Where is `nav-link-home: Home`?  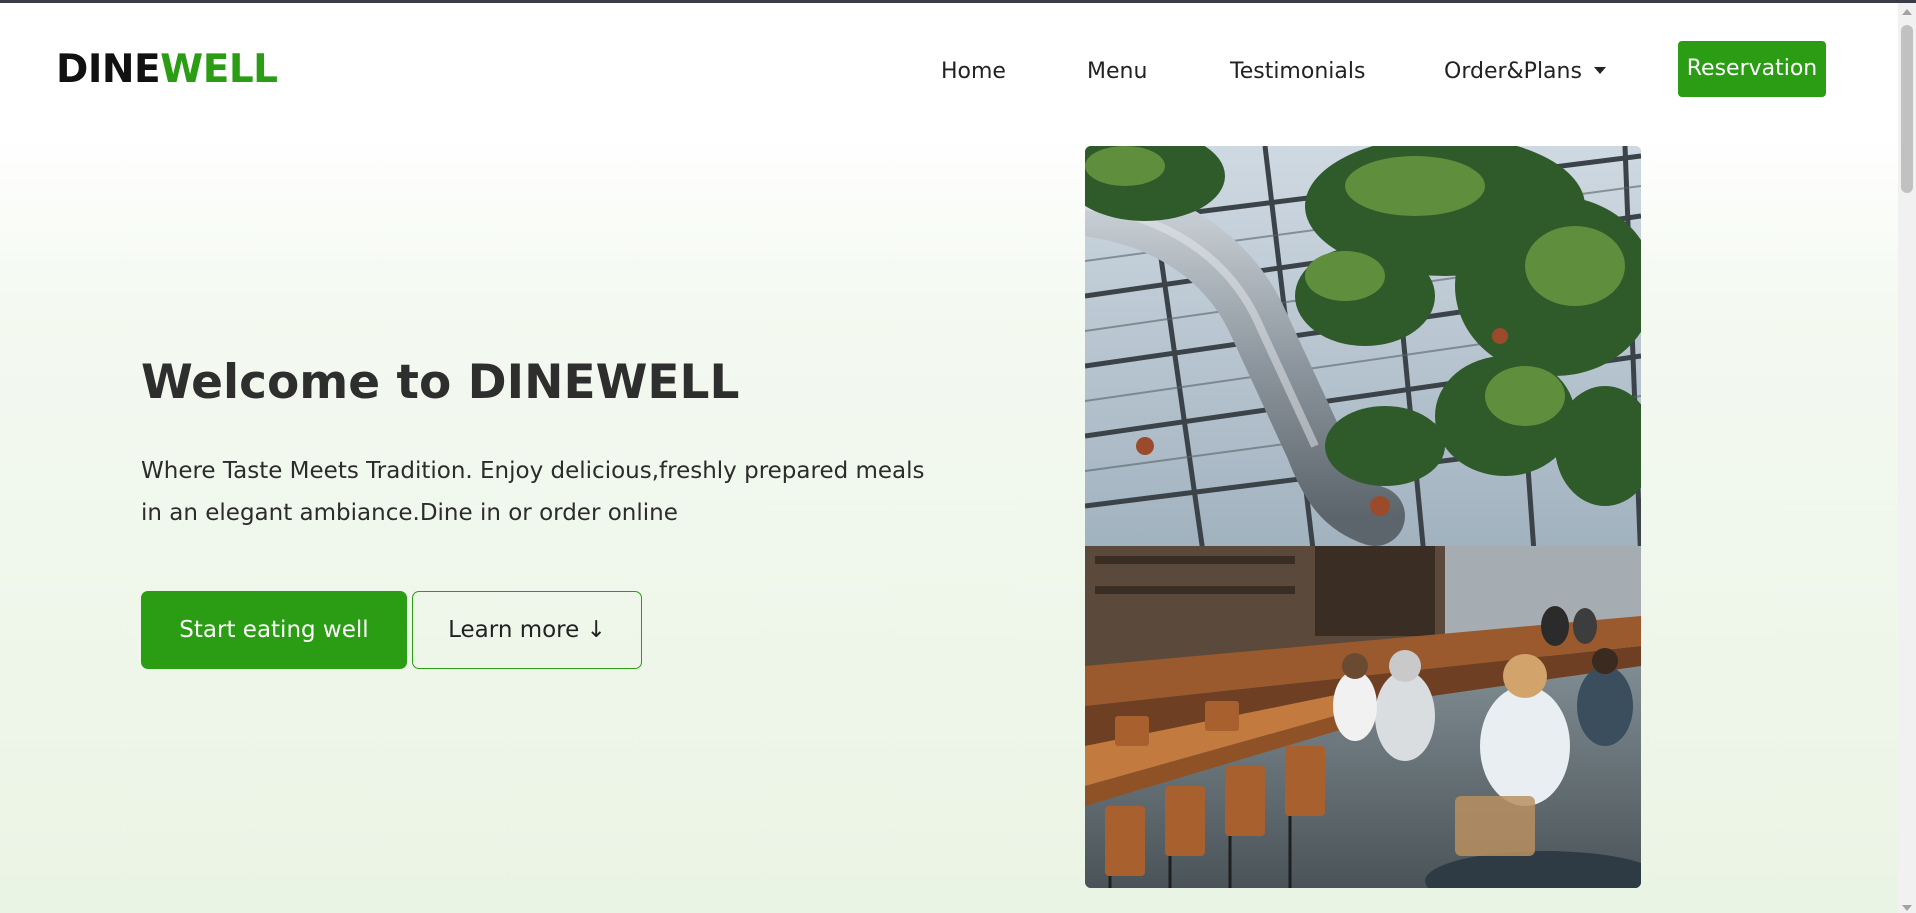 nav-link-home: Home is located at coordinates (973, 72).